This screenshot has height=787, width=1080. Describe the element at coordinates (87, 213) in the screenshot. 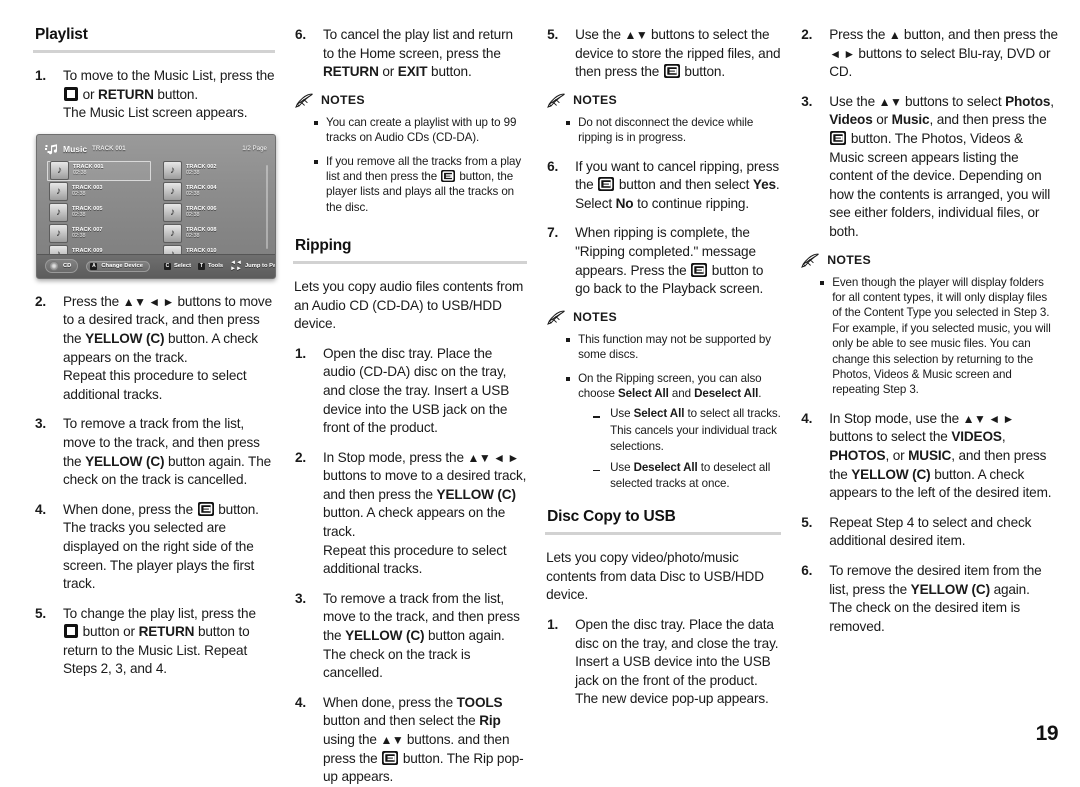

I see `track-meta: TRACK 005 02:38` at that location.